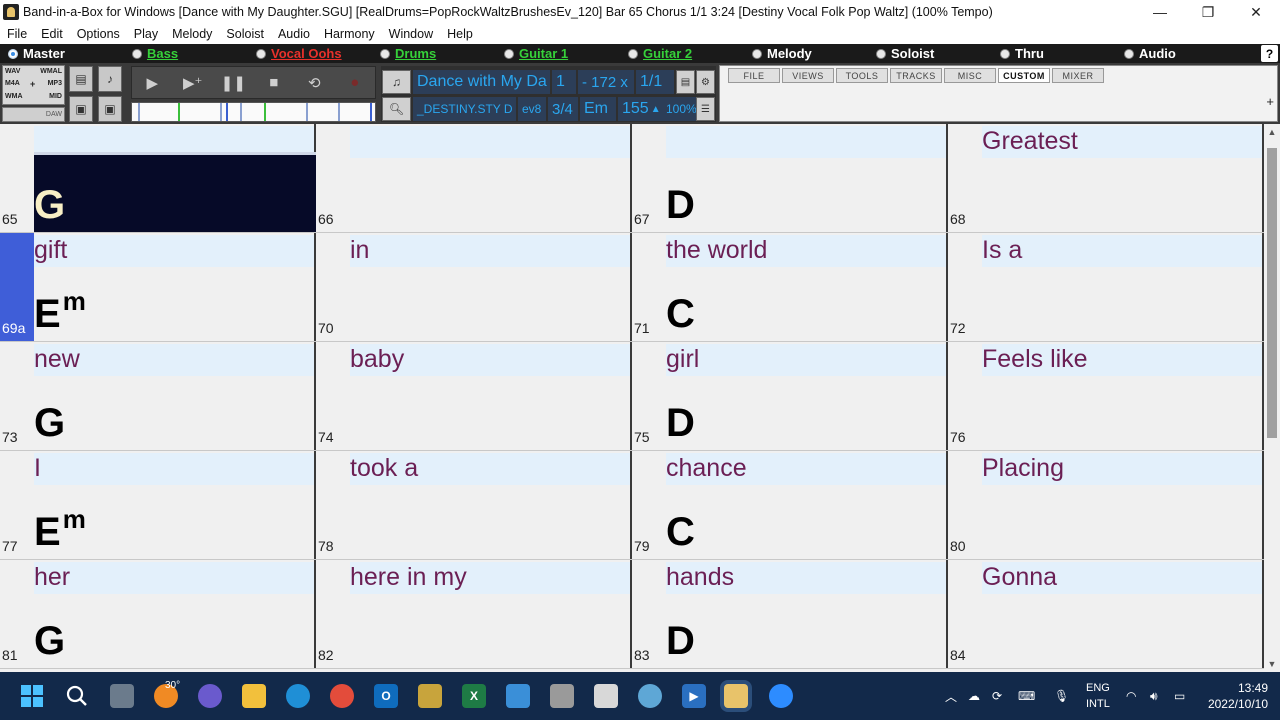 Image resolution: width=1280 pixels, height=720 pixels. What do you see at coordinates (790, 178) in the screenshot?
I see `bar-cell: 67 D` at bounding box center [790, 178].